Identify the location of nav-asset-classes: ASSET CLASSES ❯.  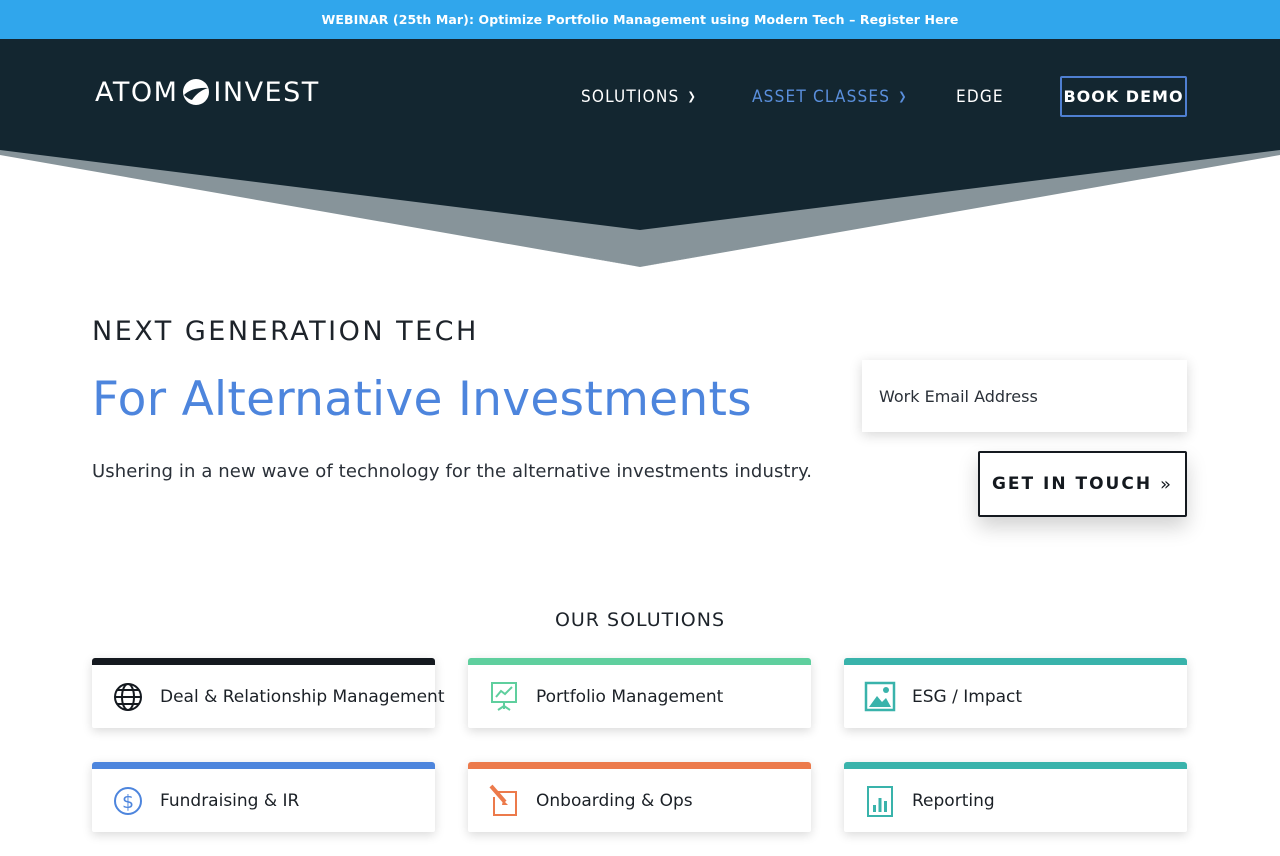
(830, 97).